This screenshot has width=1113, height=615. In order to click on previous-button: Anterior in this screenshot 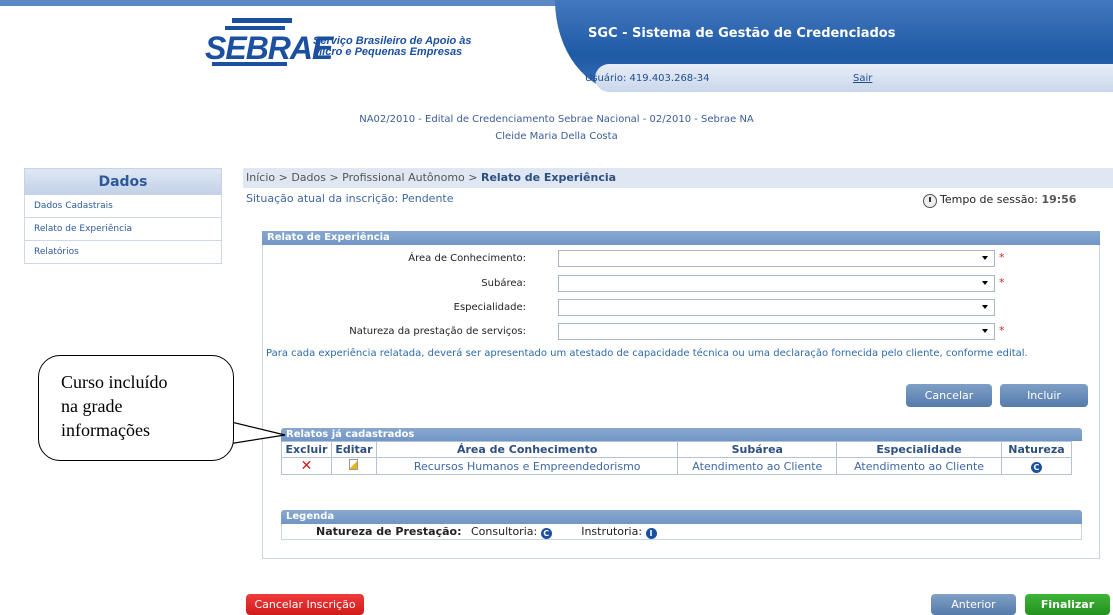, I will do `click(973, 604)`.